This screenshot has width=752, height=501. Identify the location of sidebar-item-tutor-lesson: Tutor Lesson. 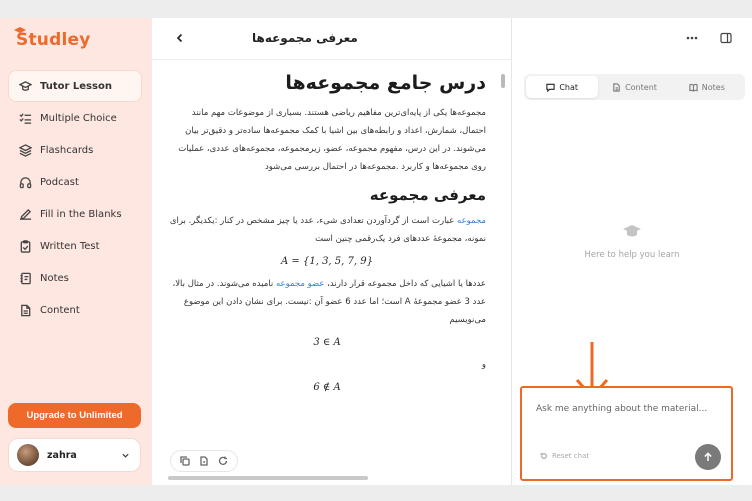
(75, 86).